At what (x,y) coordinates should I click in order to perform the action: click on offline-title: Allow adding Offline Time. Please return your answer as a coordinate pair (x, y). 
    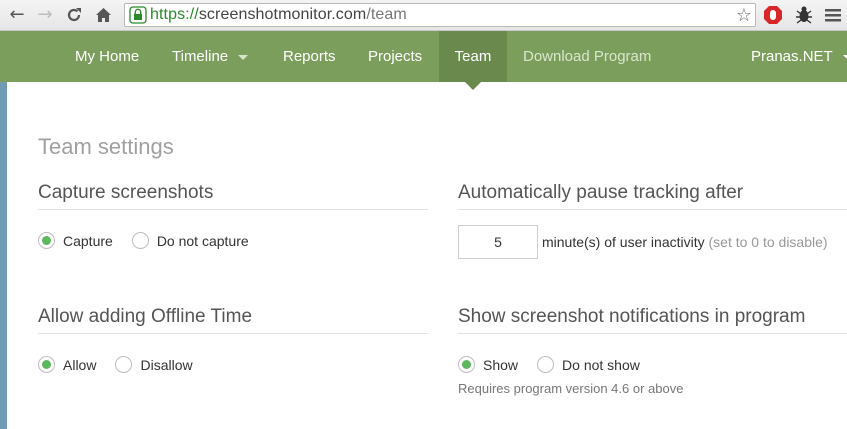
    Looking at the image, I should click on (233, 320).